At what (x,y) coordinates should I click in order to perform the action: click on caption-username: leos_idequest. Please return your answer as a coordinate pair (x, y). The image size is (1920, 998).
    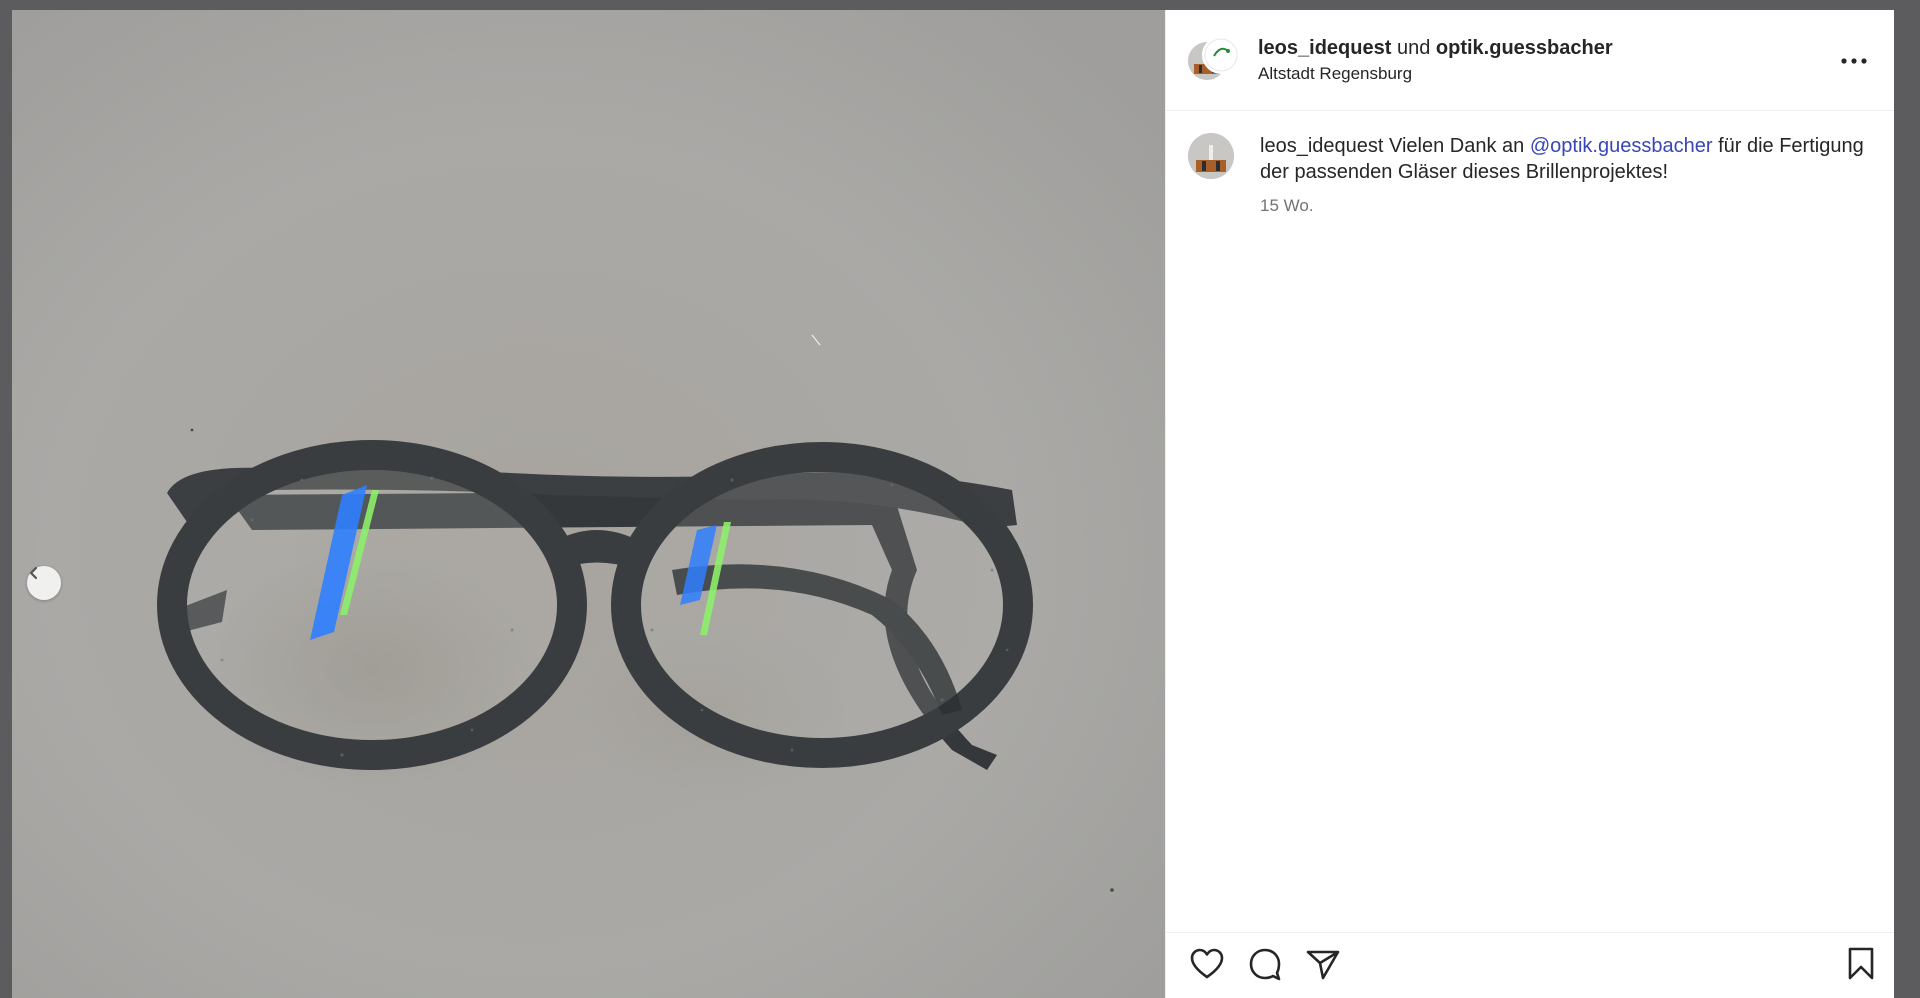
    Looking at the image, I should click on (1321, 146).